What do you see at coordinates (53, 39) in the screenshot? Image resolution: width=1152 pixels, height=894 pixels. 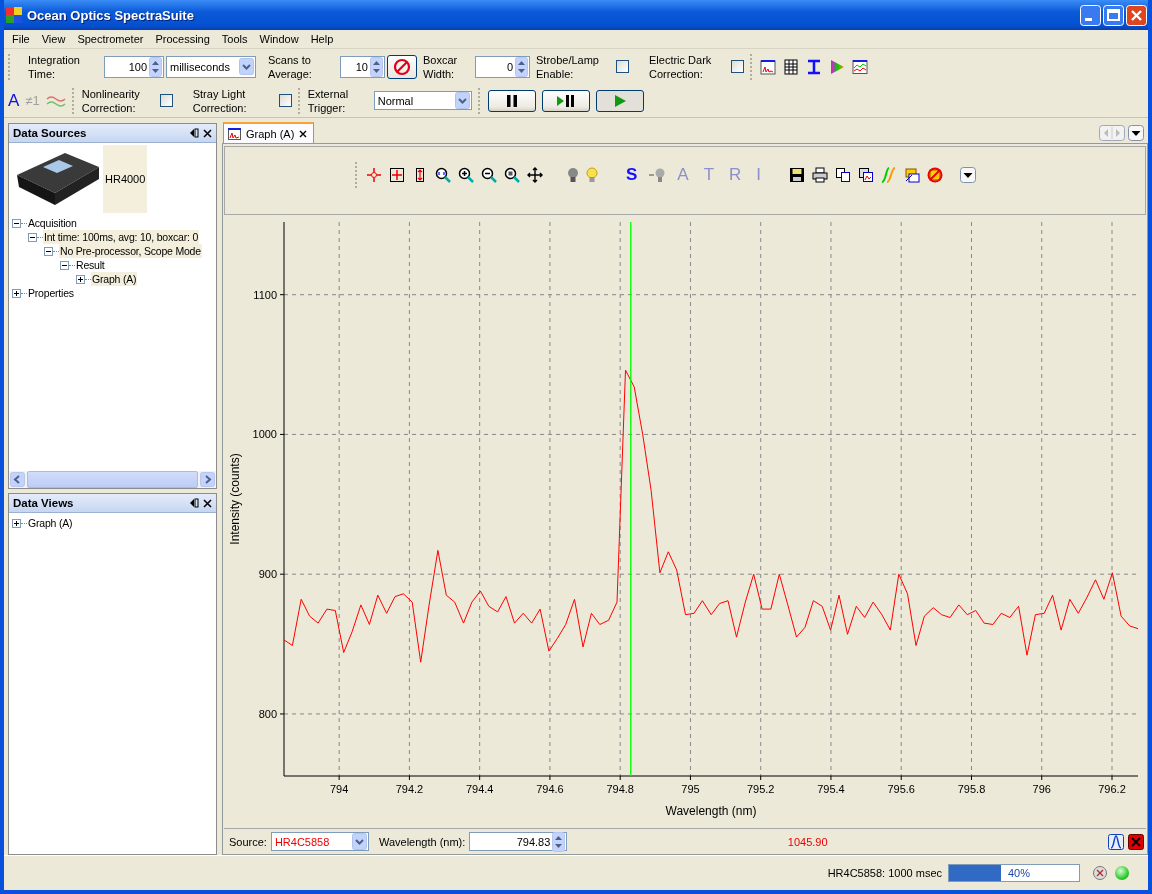 I see `menu-item: View` at bounding box center [53, 39].